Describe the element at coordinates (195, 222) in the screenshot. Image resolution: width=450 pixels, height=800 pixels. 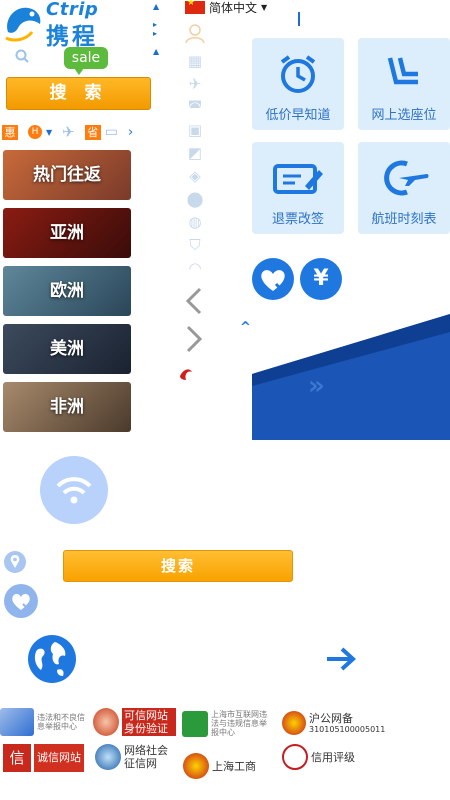
I see `globe-icon: ◍` at that location.